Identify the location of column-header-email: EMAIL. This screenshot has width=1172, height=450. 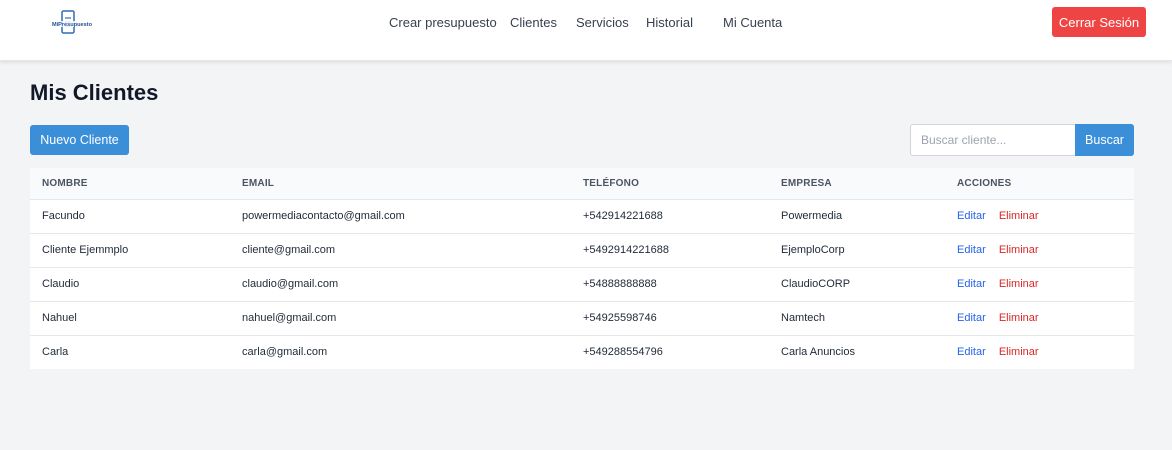
(400, 184).